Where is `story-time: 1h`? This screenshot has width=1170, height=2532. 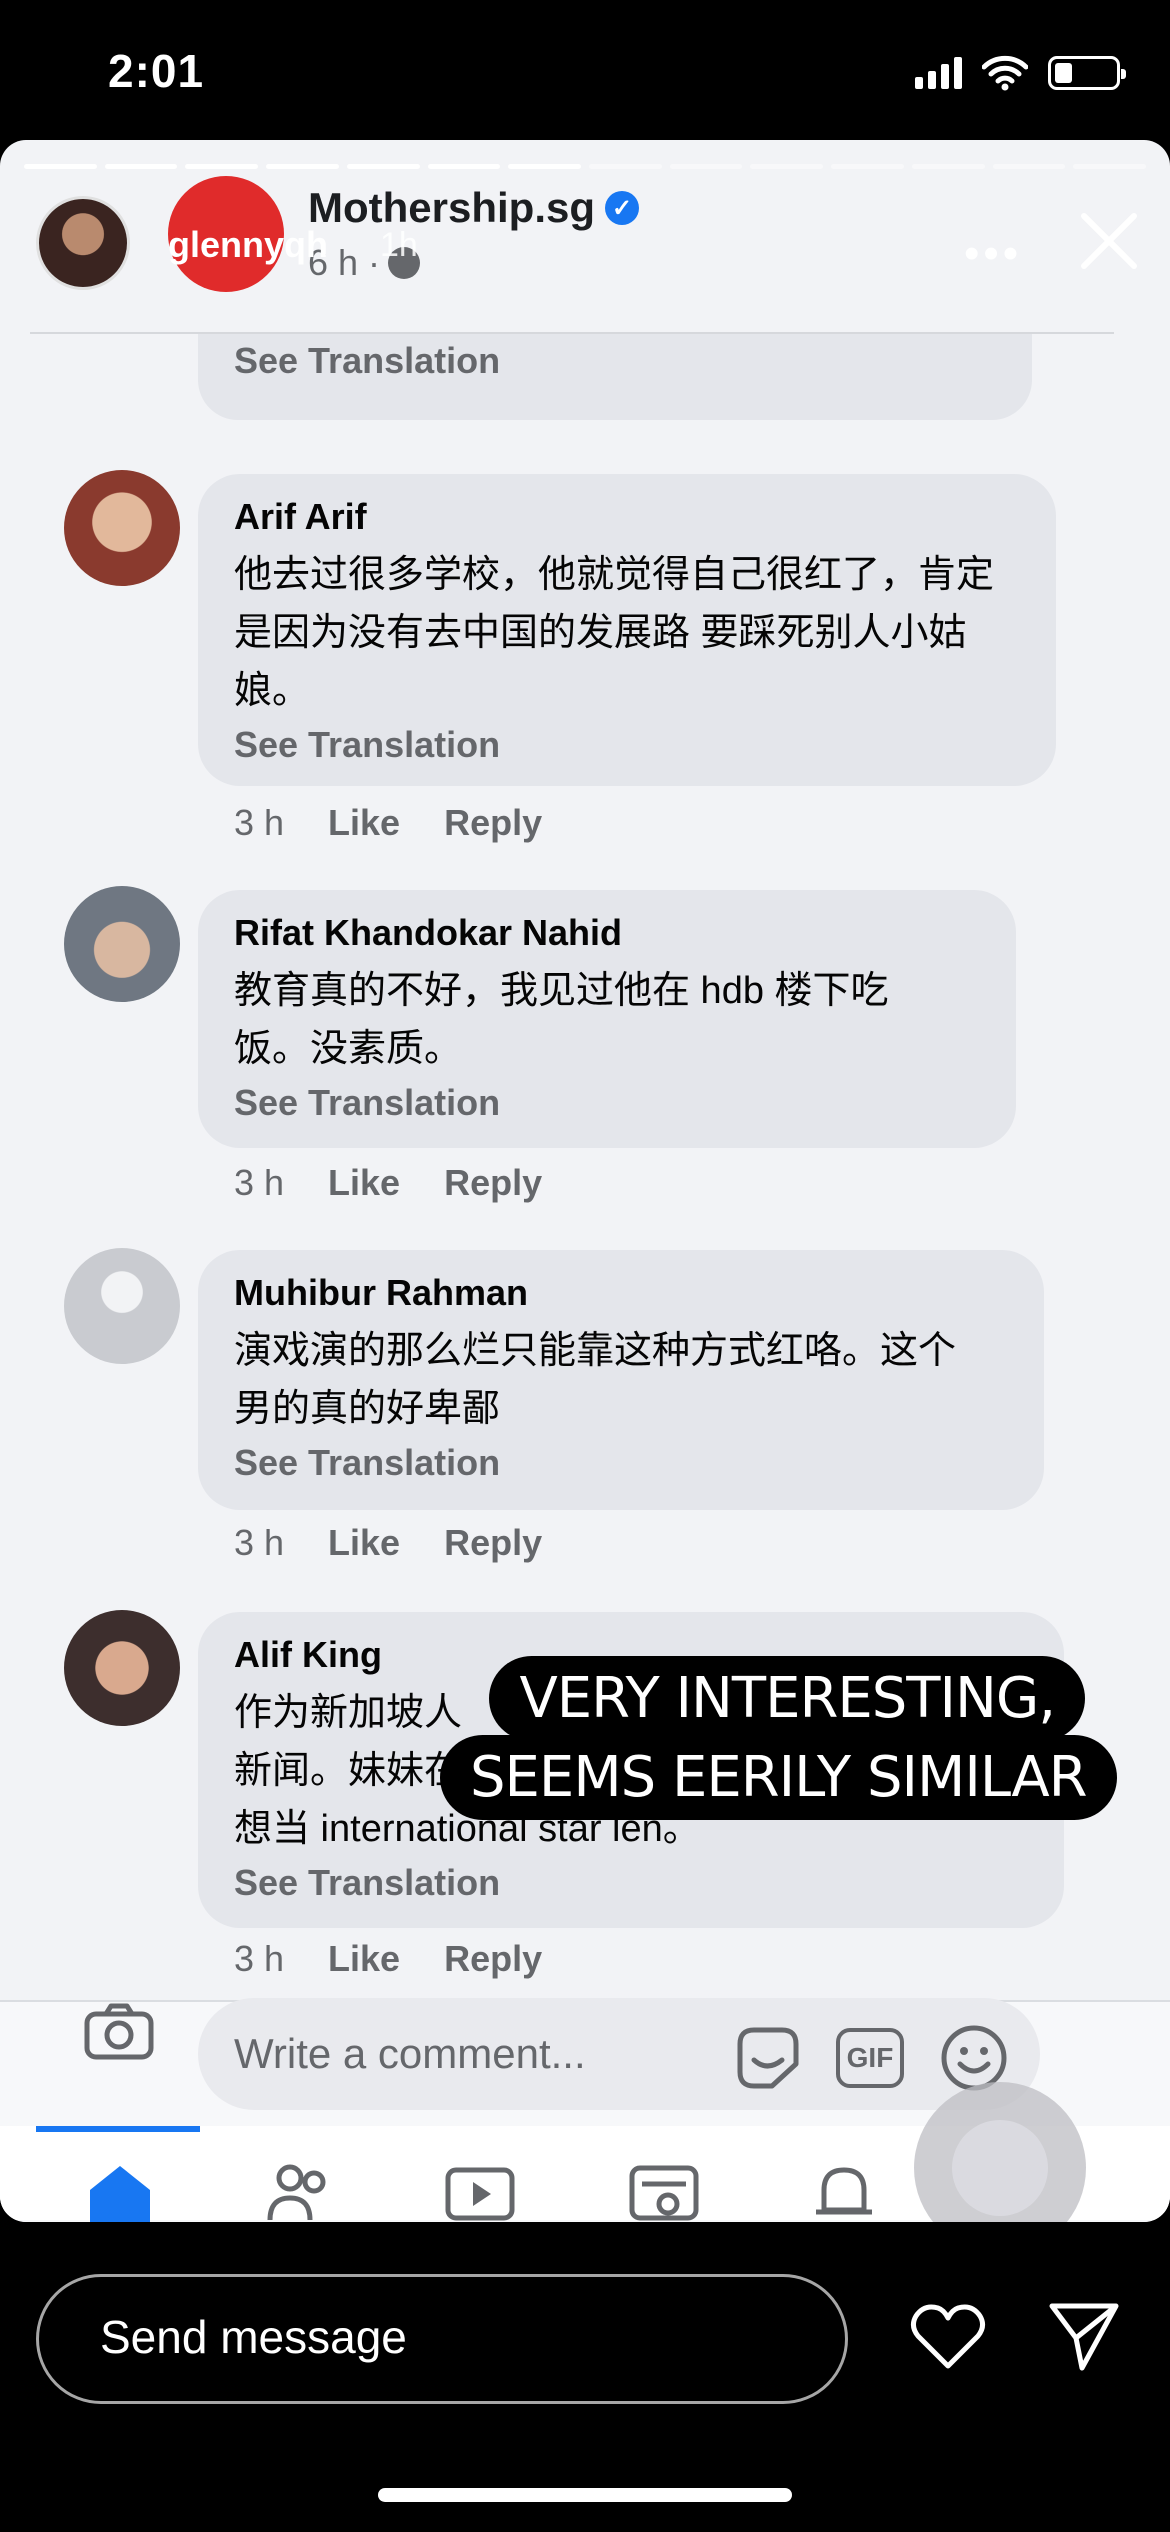 story-time: 1h is located at coordinates (399, 245).